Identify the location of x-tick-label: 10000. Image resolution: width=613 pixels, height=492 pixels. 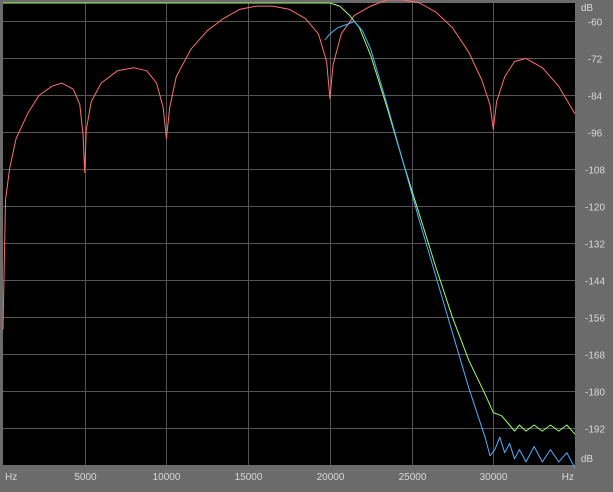
(167, 477).